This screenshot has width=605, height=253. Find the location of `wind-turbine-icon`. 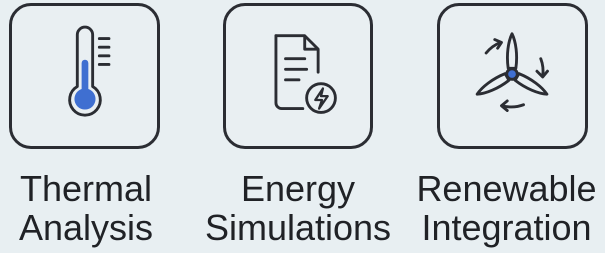

wind-turbine-icon is located at coordinates (512, 72).